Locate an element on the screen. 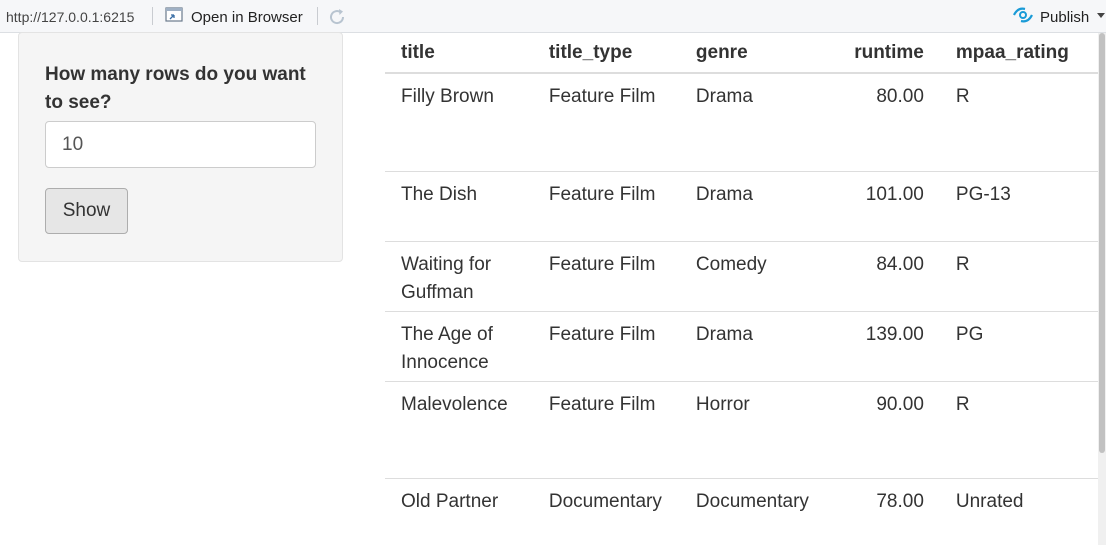  table-row: Malevolence Feature Film Horror 90.00 R is located at coordinates (741, 429).